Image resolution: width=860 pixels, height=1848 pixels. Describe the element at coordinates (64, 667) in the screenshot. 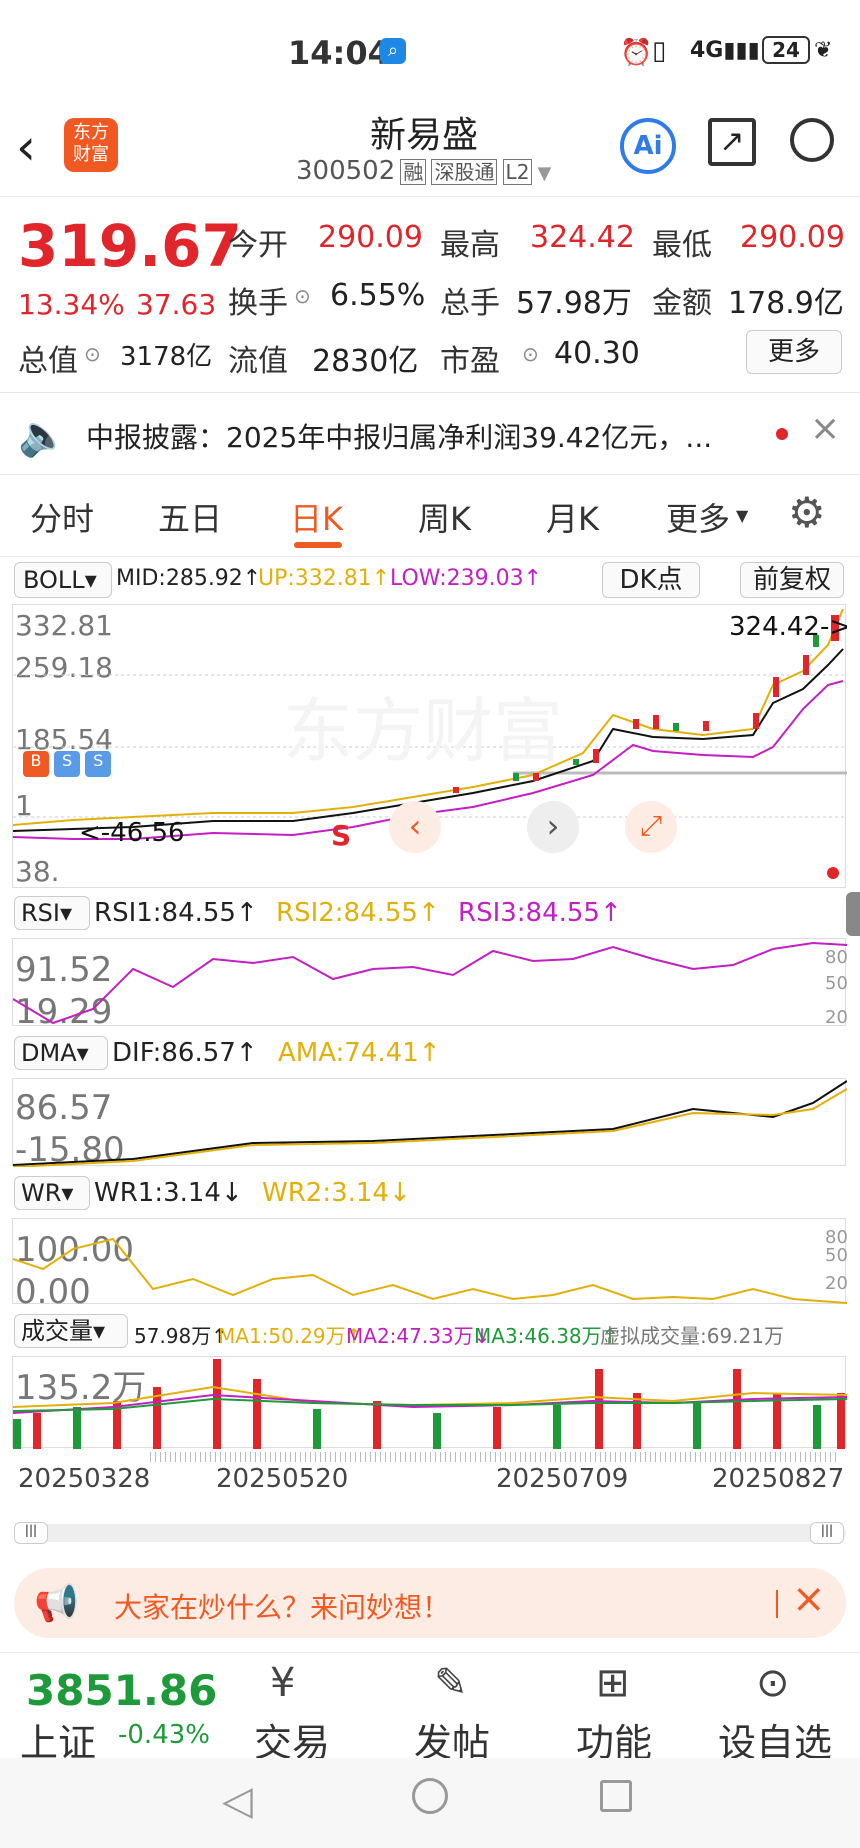

I see `axis-label: 259.18` at that location.